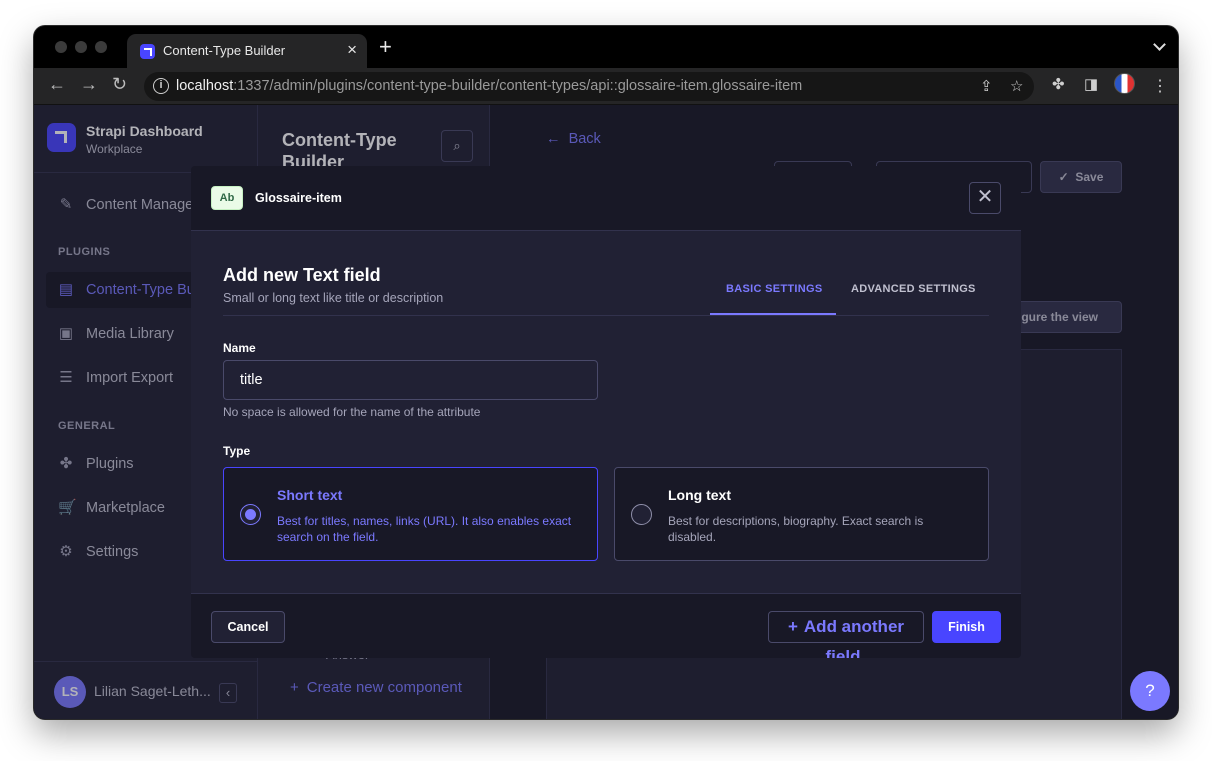 This screenshot has width=1212, height=761. I want to click on finish-button: Finish, so click(966, 627).